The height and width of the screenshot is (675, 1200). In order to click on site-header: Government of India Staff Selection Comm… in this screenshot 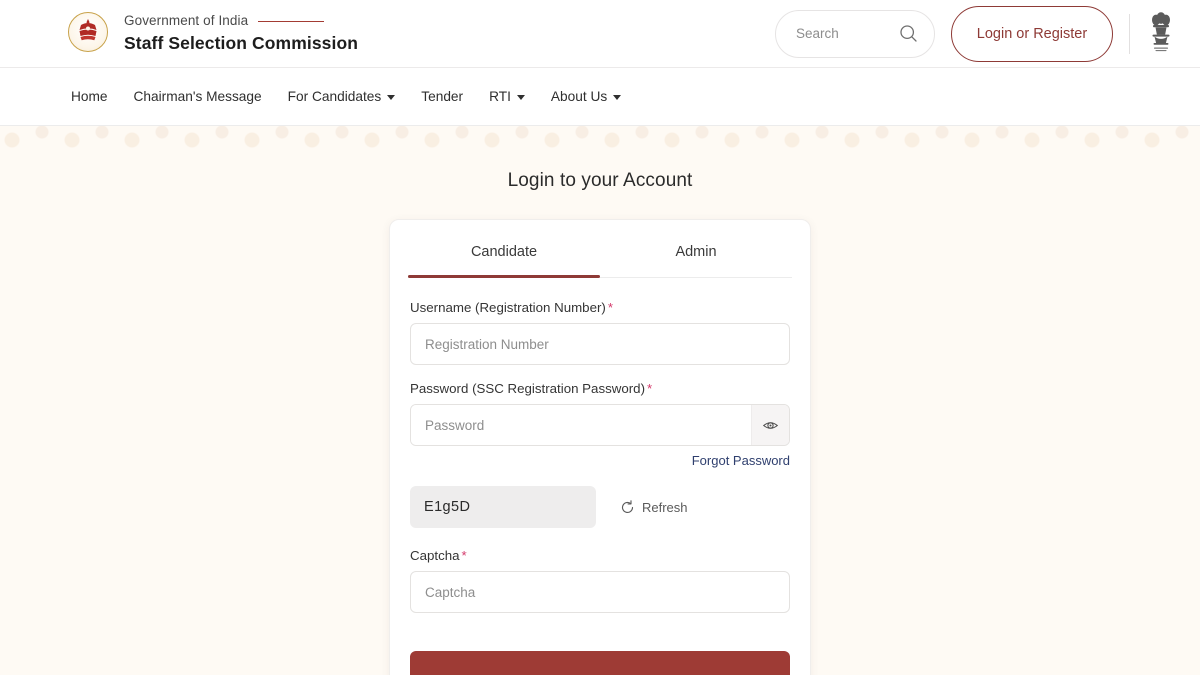, I will do `click(600, 34)`.